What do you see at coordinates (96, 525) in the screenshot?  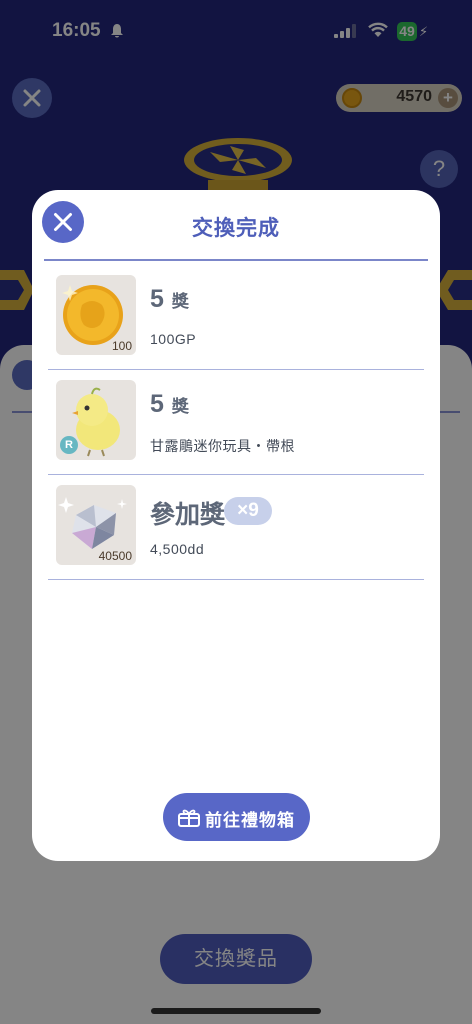 I see `prize-thumbnail: 40500` at bounding box center [96, 525].